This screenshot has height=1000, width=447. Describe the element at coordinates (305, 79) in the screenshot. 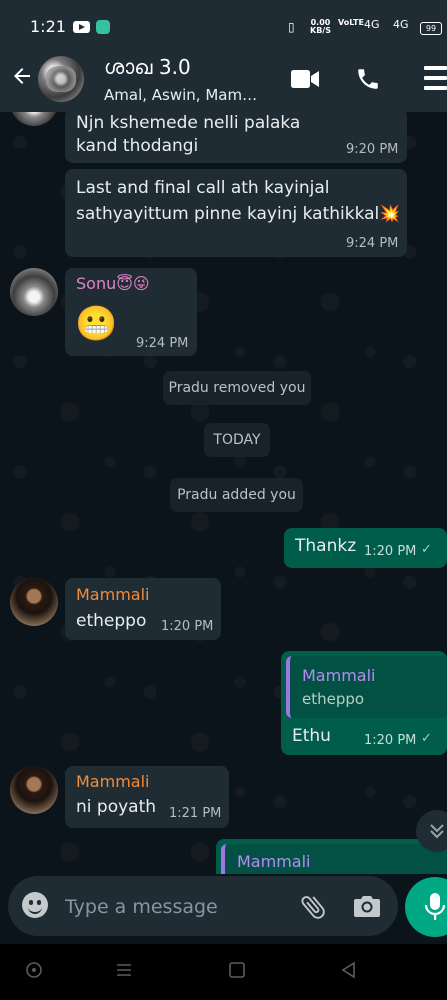

I see `video-call-icon` at that location.